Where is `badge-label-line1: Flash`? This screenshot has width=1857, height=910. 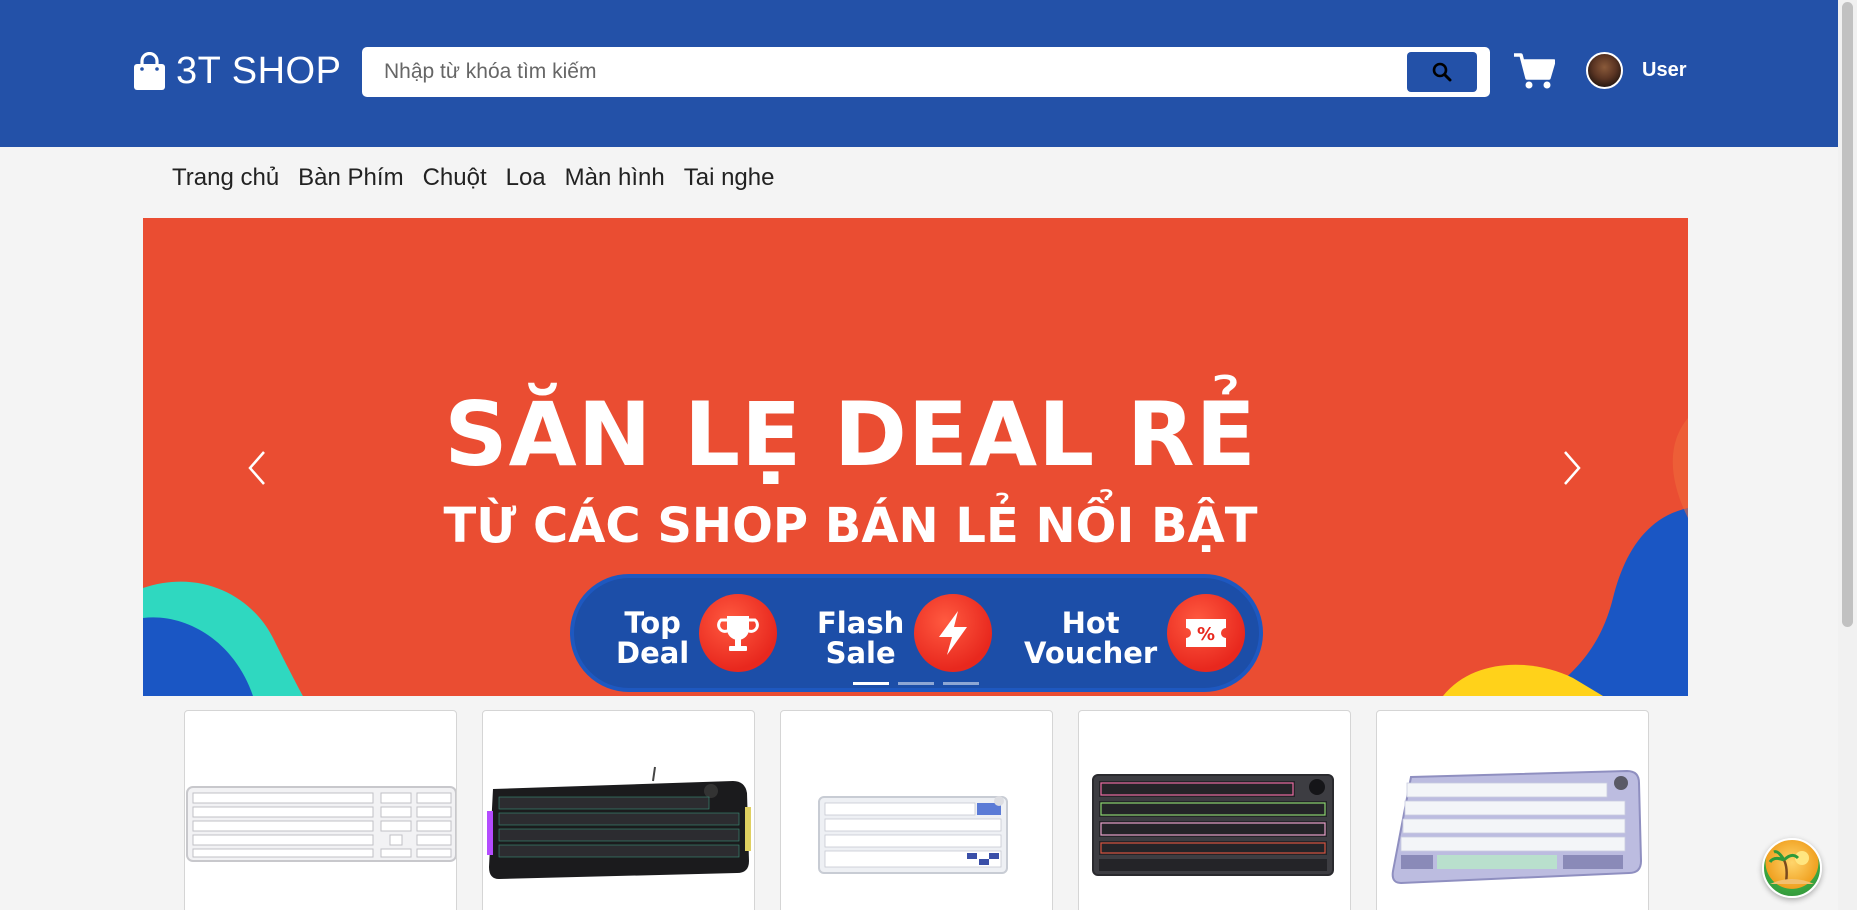 badge-label-line1: Flash is located at coordinates (861, 623).